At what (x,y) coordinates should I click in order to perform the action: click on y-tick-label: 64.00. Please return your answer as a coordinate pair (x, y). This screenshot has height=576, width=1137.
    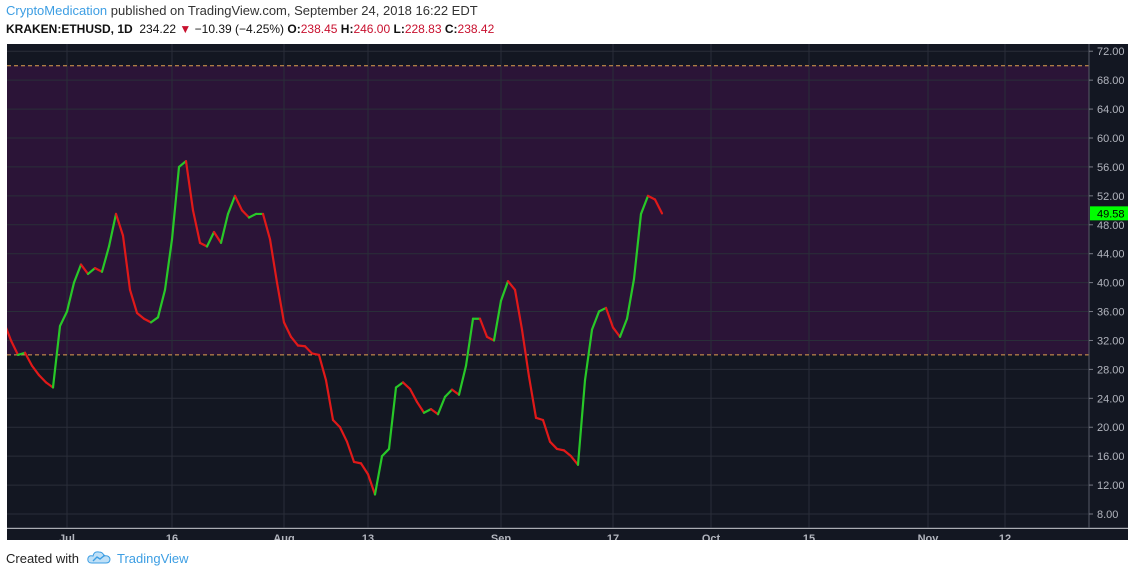
    Looking at the image, I should click on (1111, 110).